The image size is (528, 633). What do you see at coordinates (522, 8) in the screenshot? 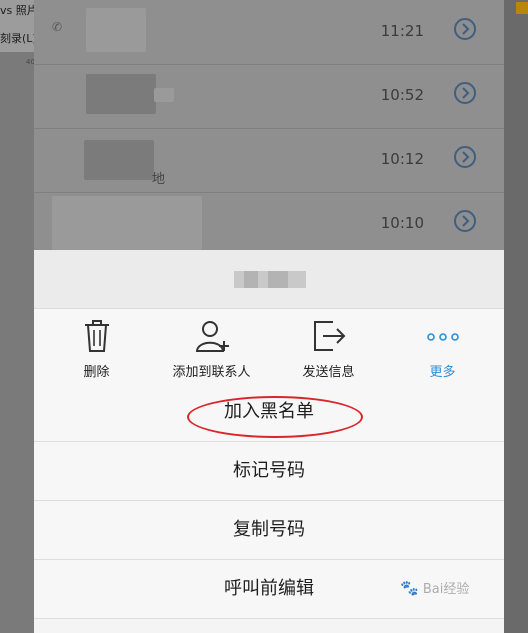
I see `desktop-app-icon` at bounding box center [522, 8].